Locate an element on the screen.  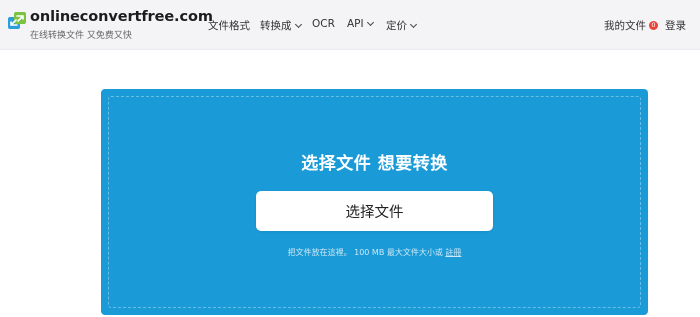
nav-ocr-label: OCR is located at coordinates (323, 24).